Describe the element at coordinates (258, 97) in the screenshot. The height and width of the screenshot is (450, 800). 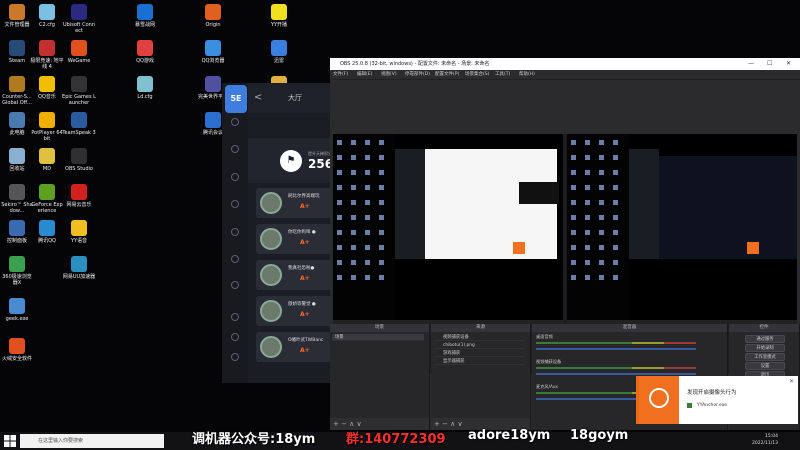
I see `back-button: <` at that location.